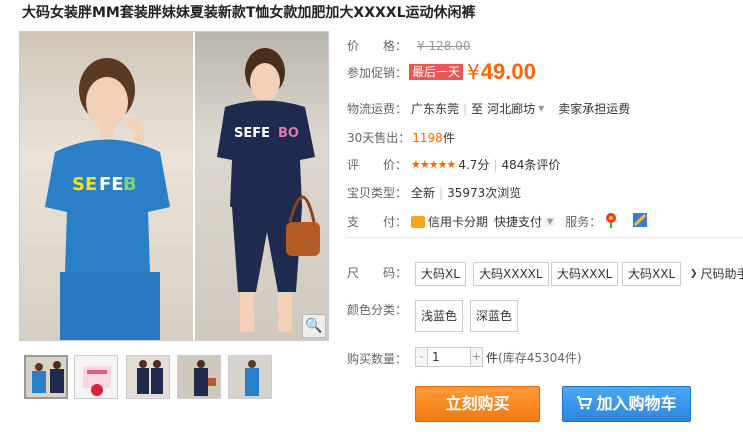 The height and width of the screenshot is (432, 743). What do you see at coordinates (448, 138) in the screenshot?
I see `sold-unit: 件` at bounding box center [448, 138].